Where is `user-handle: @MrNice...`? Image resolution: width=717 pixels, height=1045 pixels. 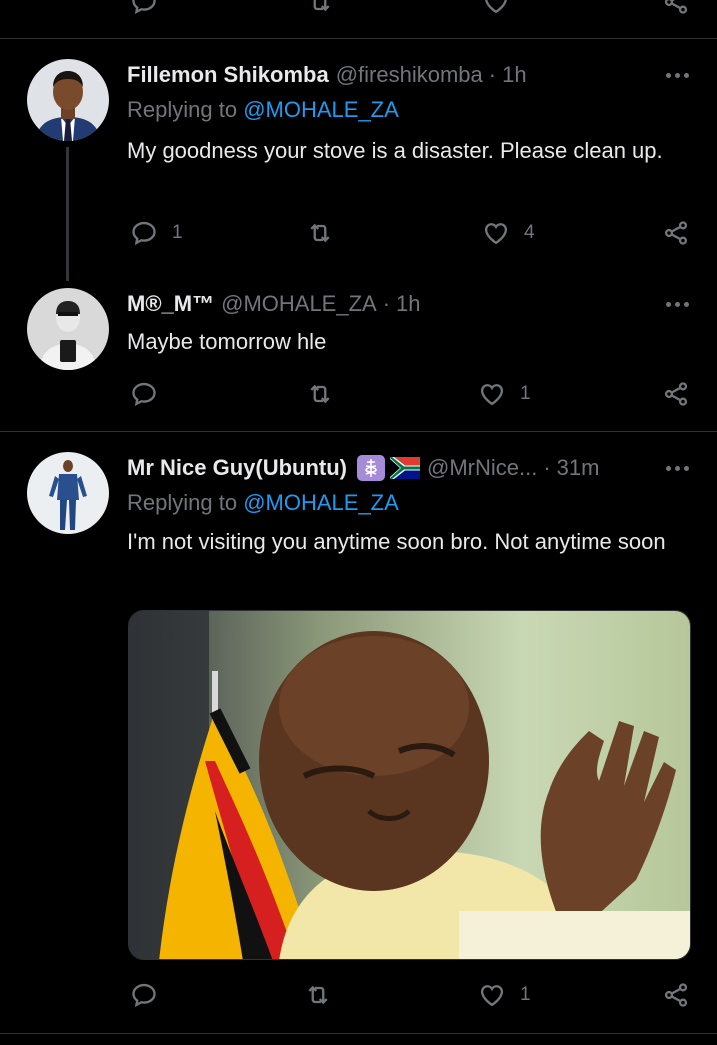 user-handle: @MrNice... is located at coordinates (482, 468).